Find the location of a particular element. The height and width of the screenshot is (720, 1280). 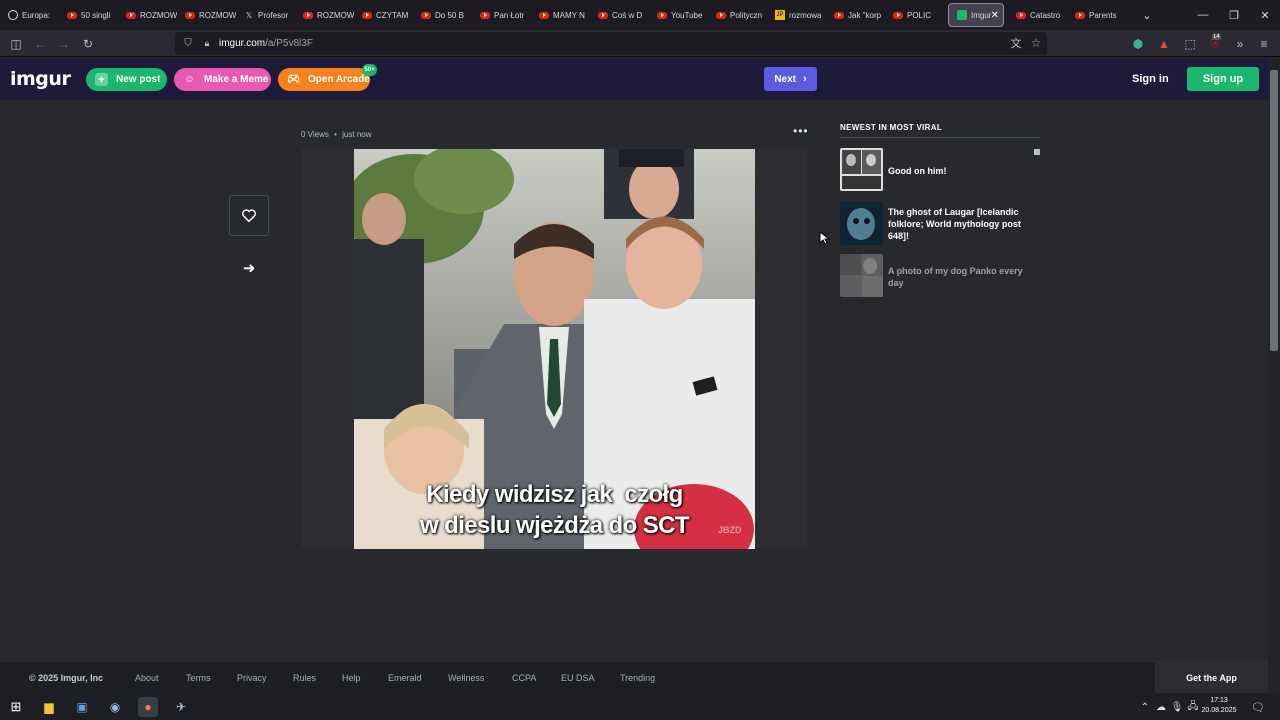

heart-icon is located at coordinates (249, 215).